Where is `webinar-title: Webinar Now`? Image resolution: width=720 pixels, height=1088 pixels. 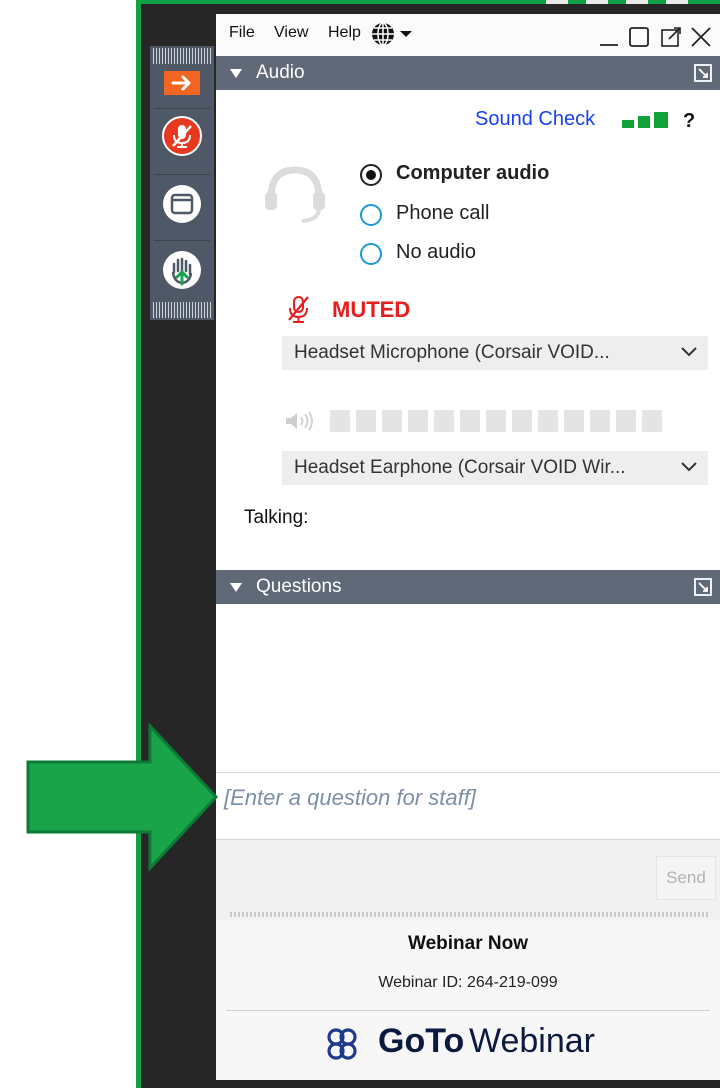 webinar-title: Webinar Now is located at coordinates (468, 943).